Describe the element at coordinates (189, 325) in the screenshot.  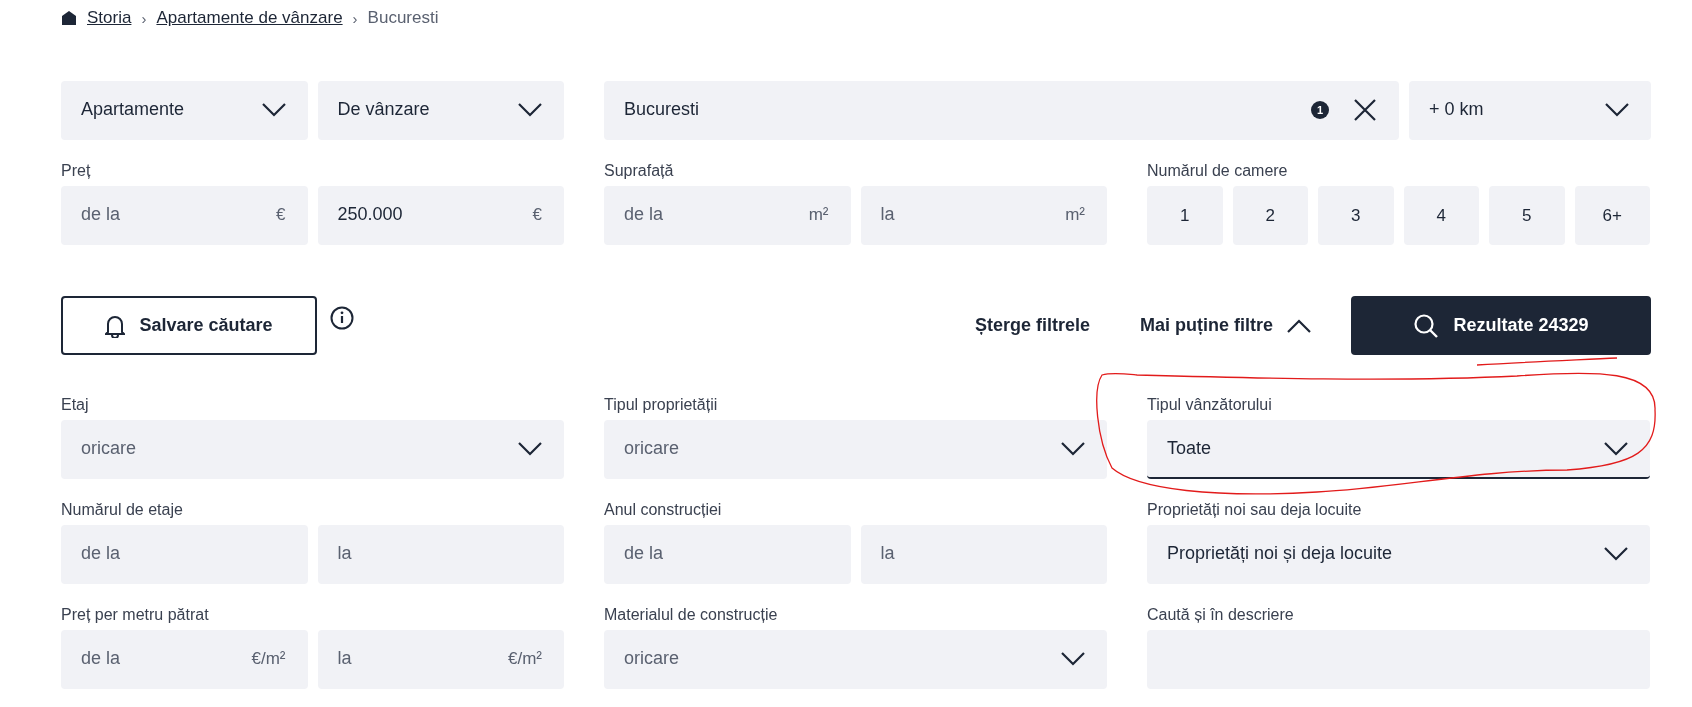
I see `save-search-button: Salvare căutare` at that location.